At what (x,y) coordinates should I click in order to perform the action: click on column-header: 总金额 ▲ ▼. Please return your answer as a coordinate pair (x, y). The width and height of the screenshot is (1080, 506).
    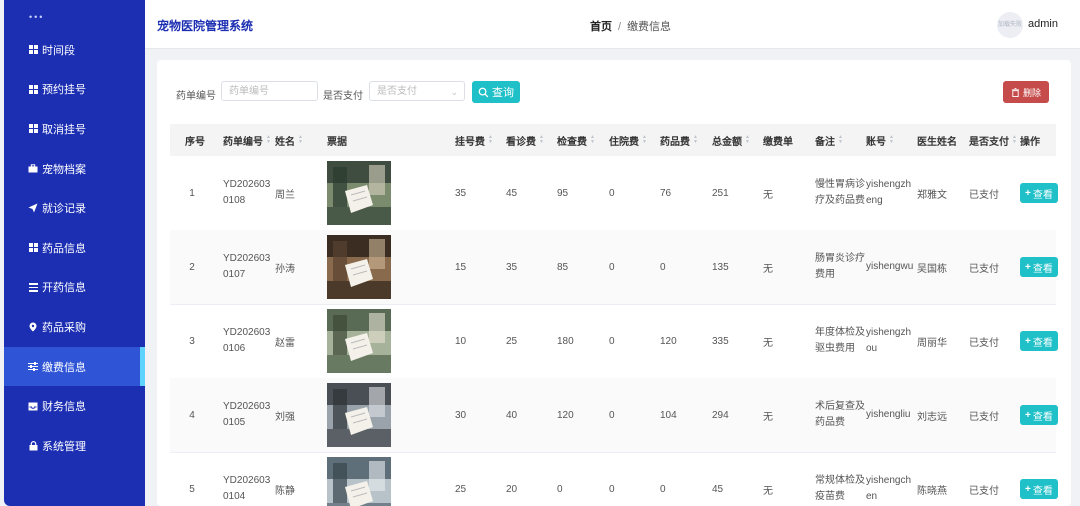
    Looking at the image, I should click on (740, 140).